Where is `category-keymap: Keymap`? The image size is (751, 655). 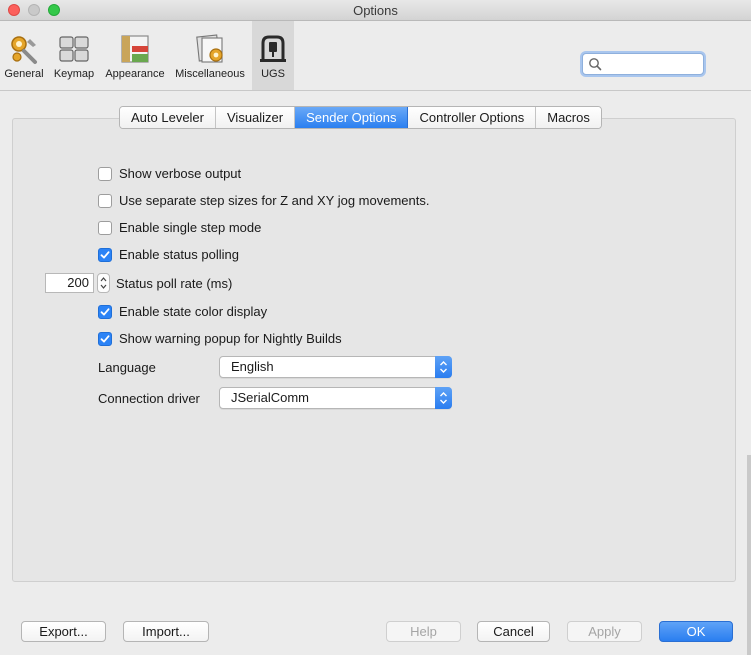 category-keymap: Keymap is located at coordinates (74, 55).